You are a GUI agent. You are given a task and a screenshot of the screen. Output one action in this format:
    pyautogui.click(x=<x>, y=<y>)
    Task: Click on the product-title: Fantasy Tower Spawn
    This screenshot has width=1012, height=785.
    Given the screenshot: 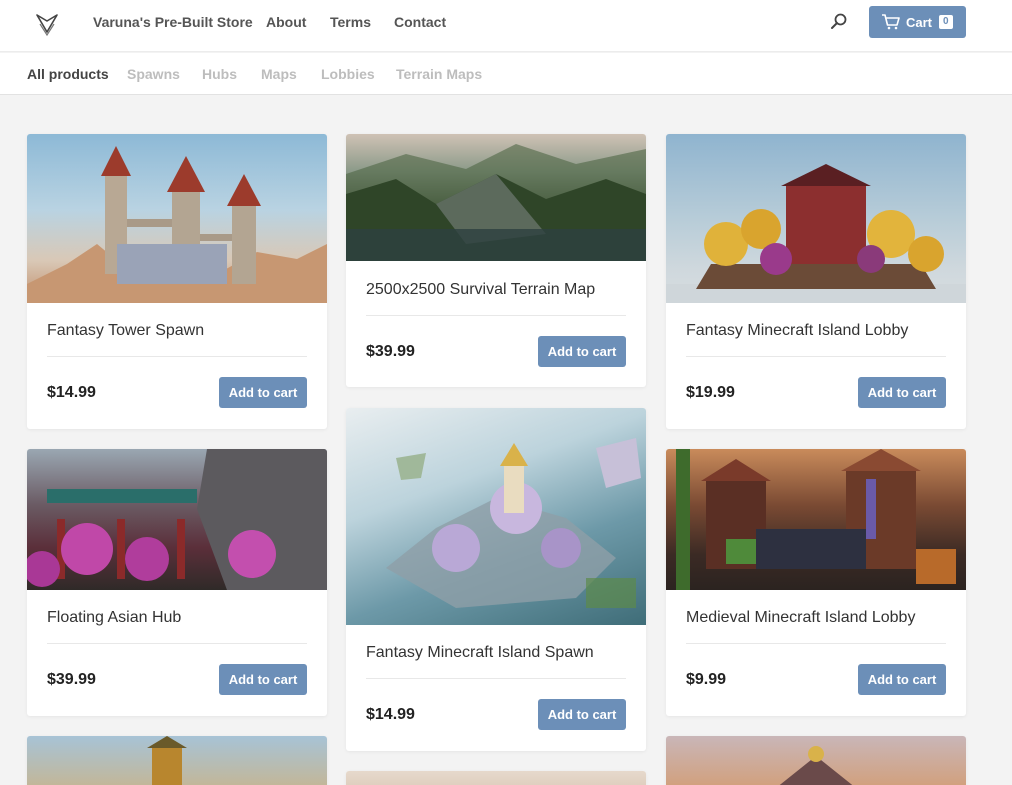 What is the action you would take?
    pyautogui.click(x=125, y=331)
    